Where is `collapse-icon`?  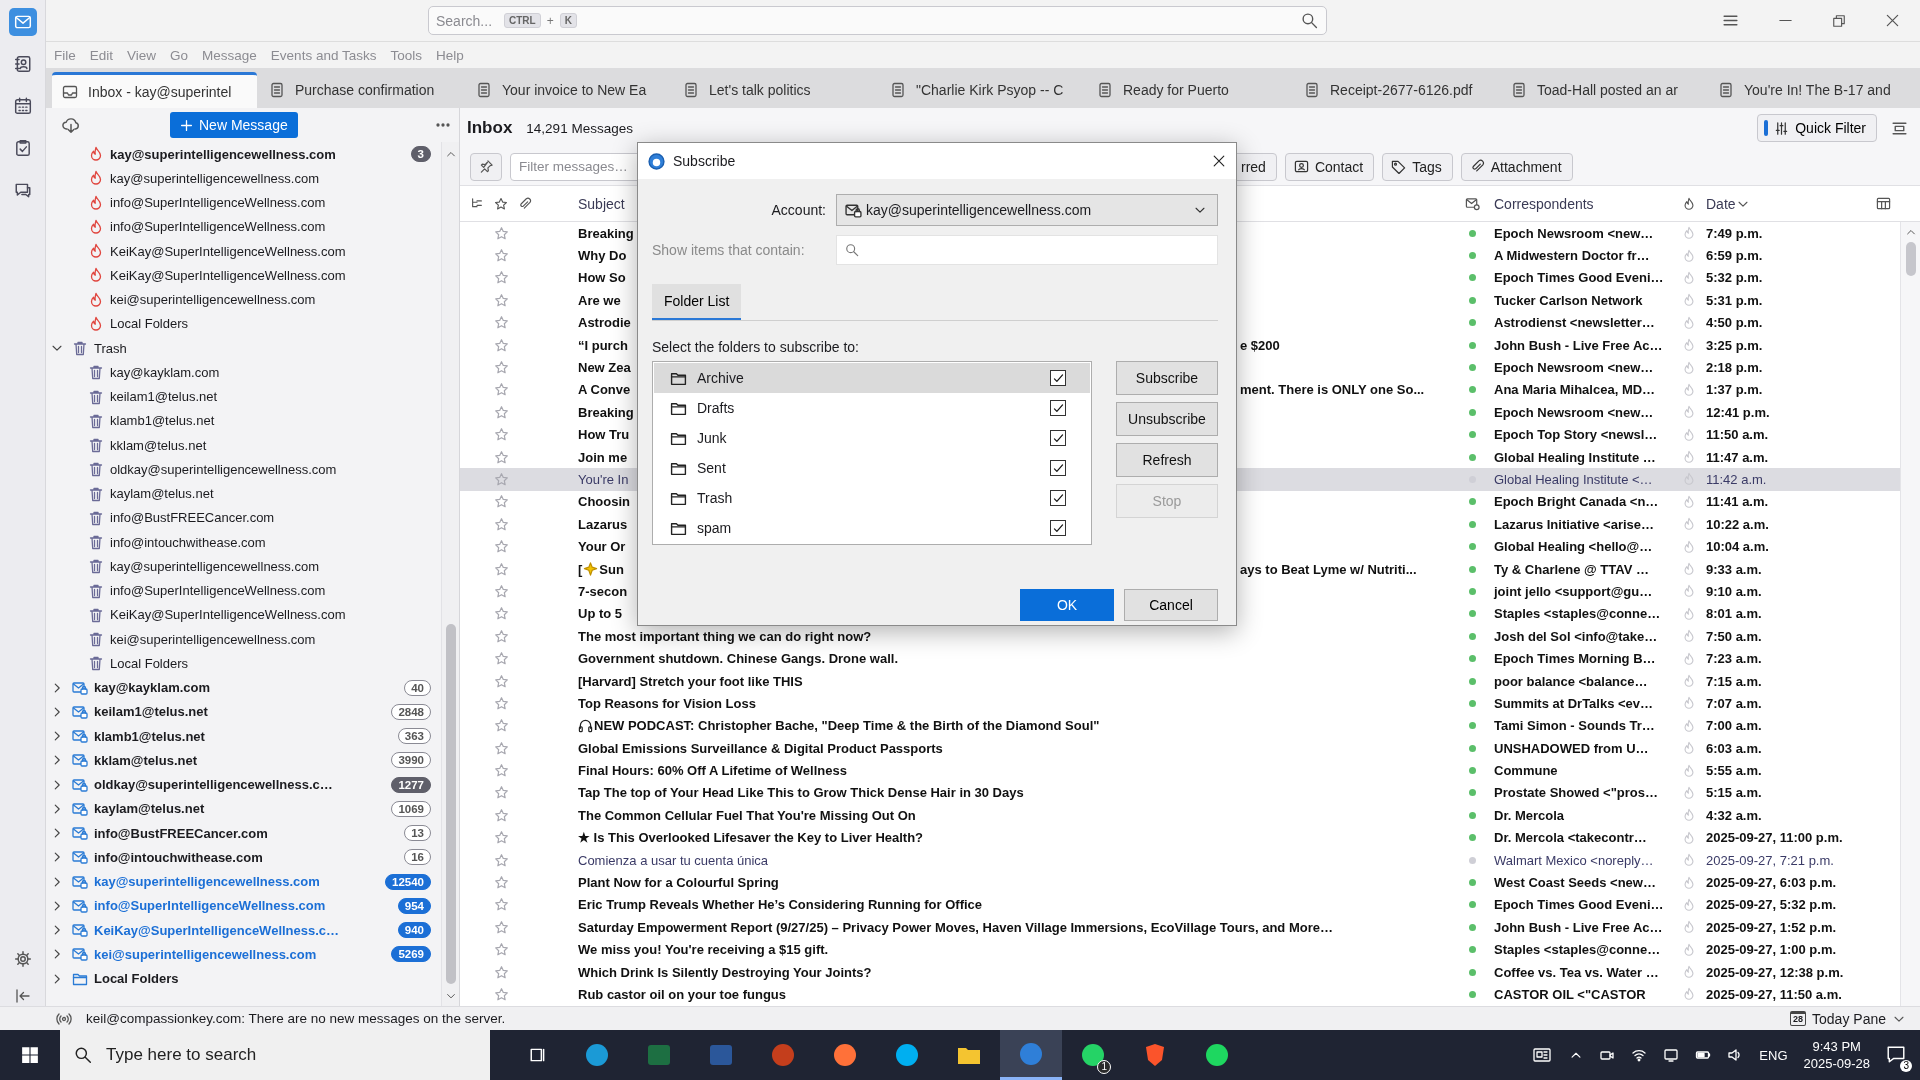 collapse-icon is located at coordinates (22, 996).